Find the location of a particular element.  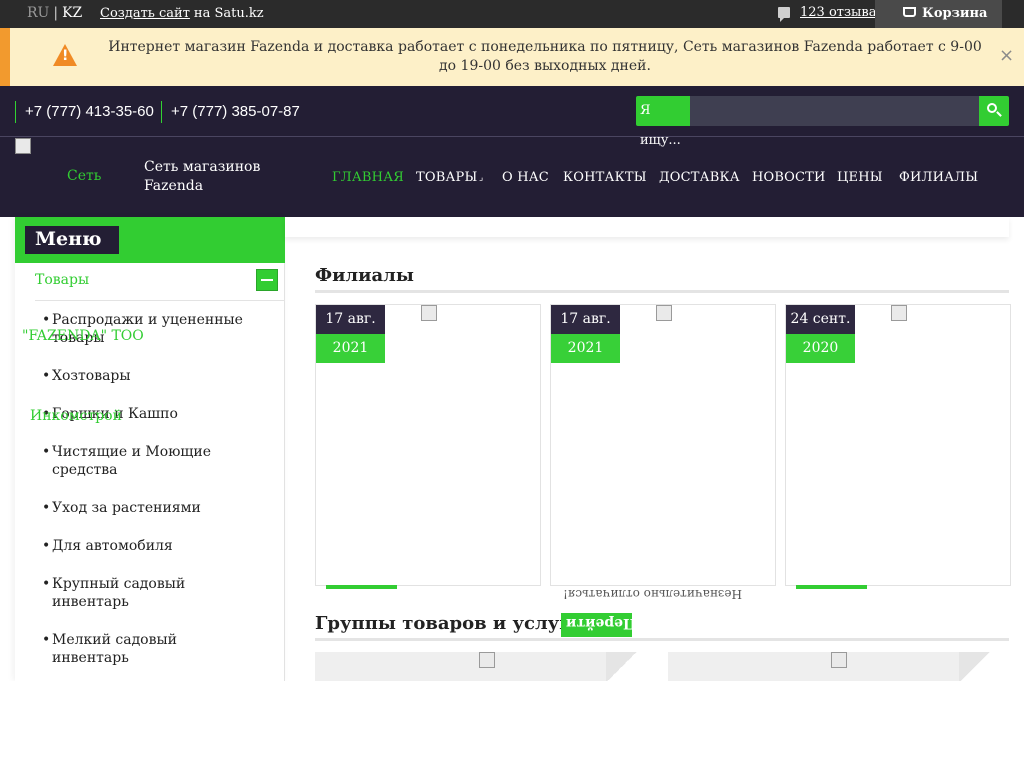

create-site-suffix: на Satu.kz is located at coordinates (228, 13).